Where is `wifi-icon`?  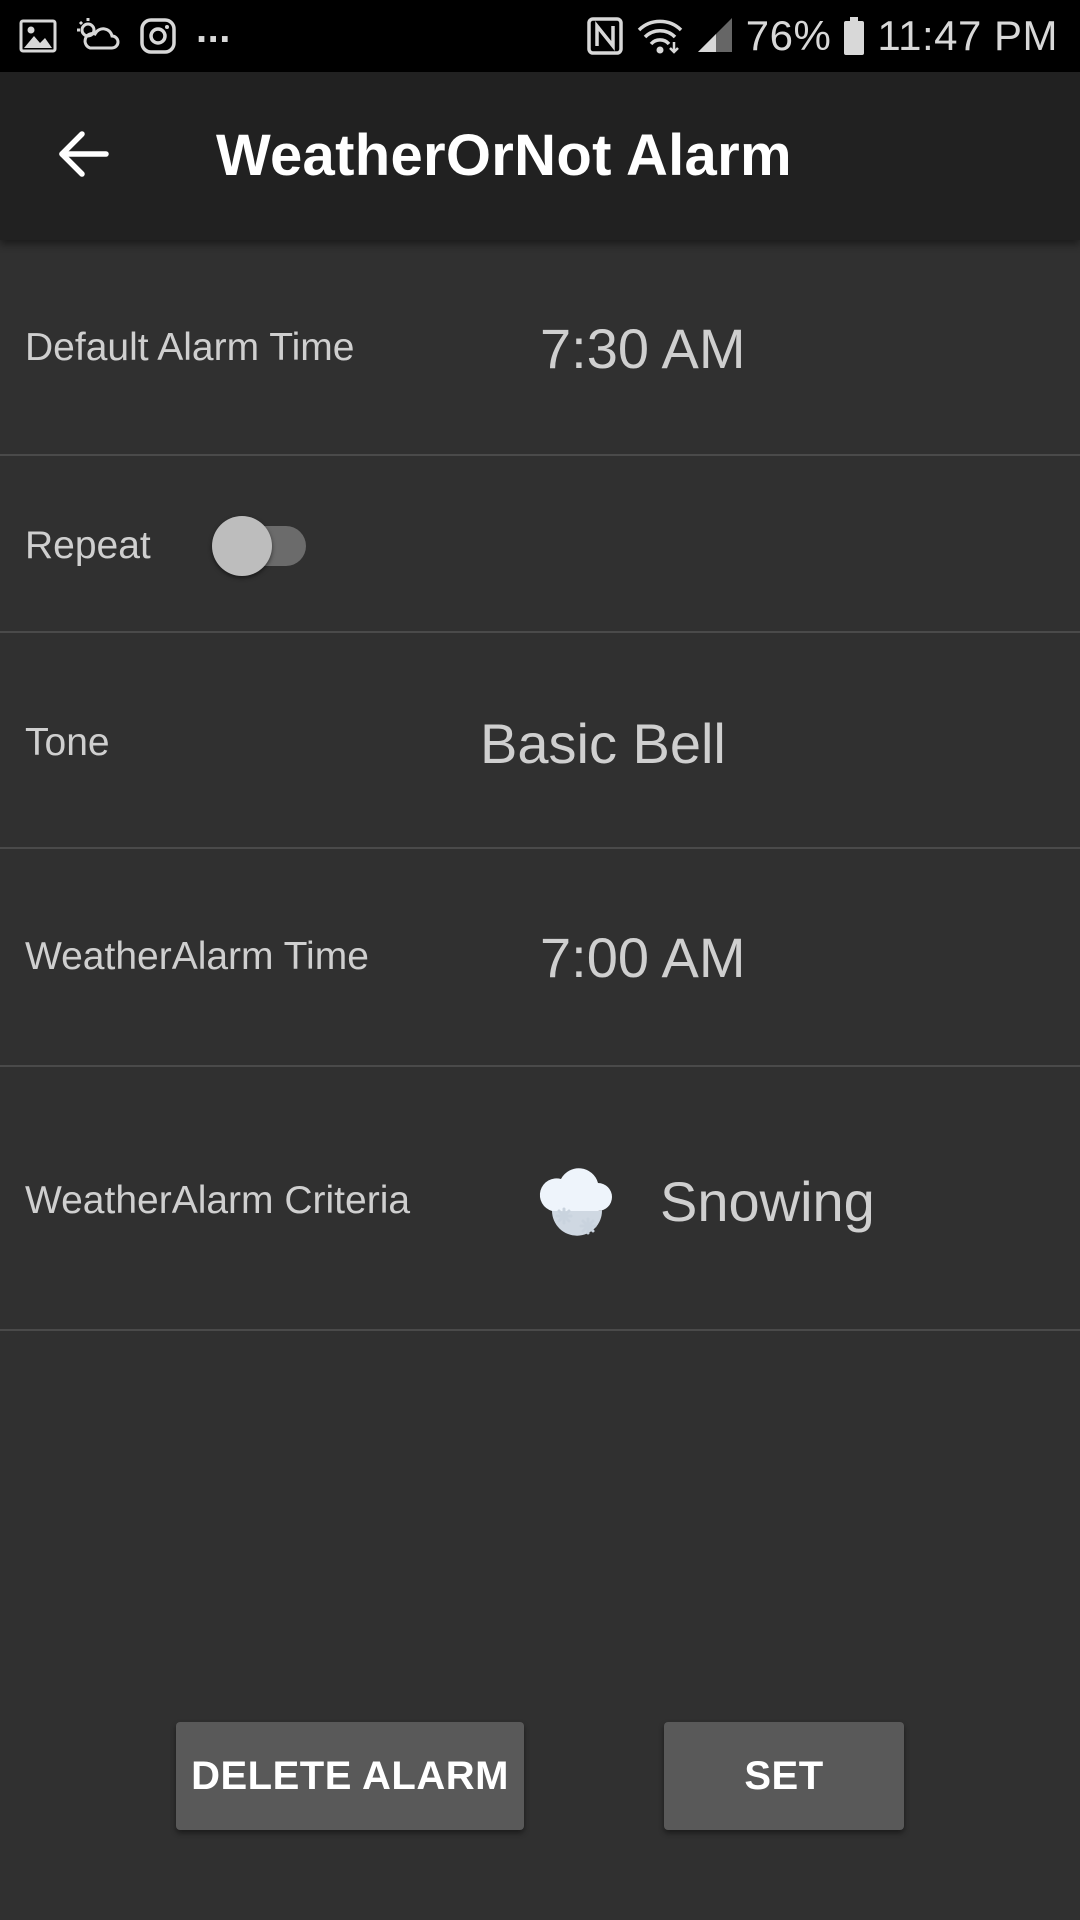 wifi-icon is located at coordinates (660, 36).